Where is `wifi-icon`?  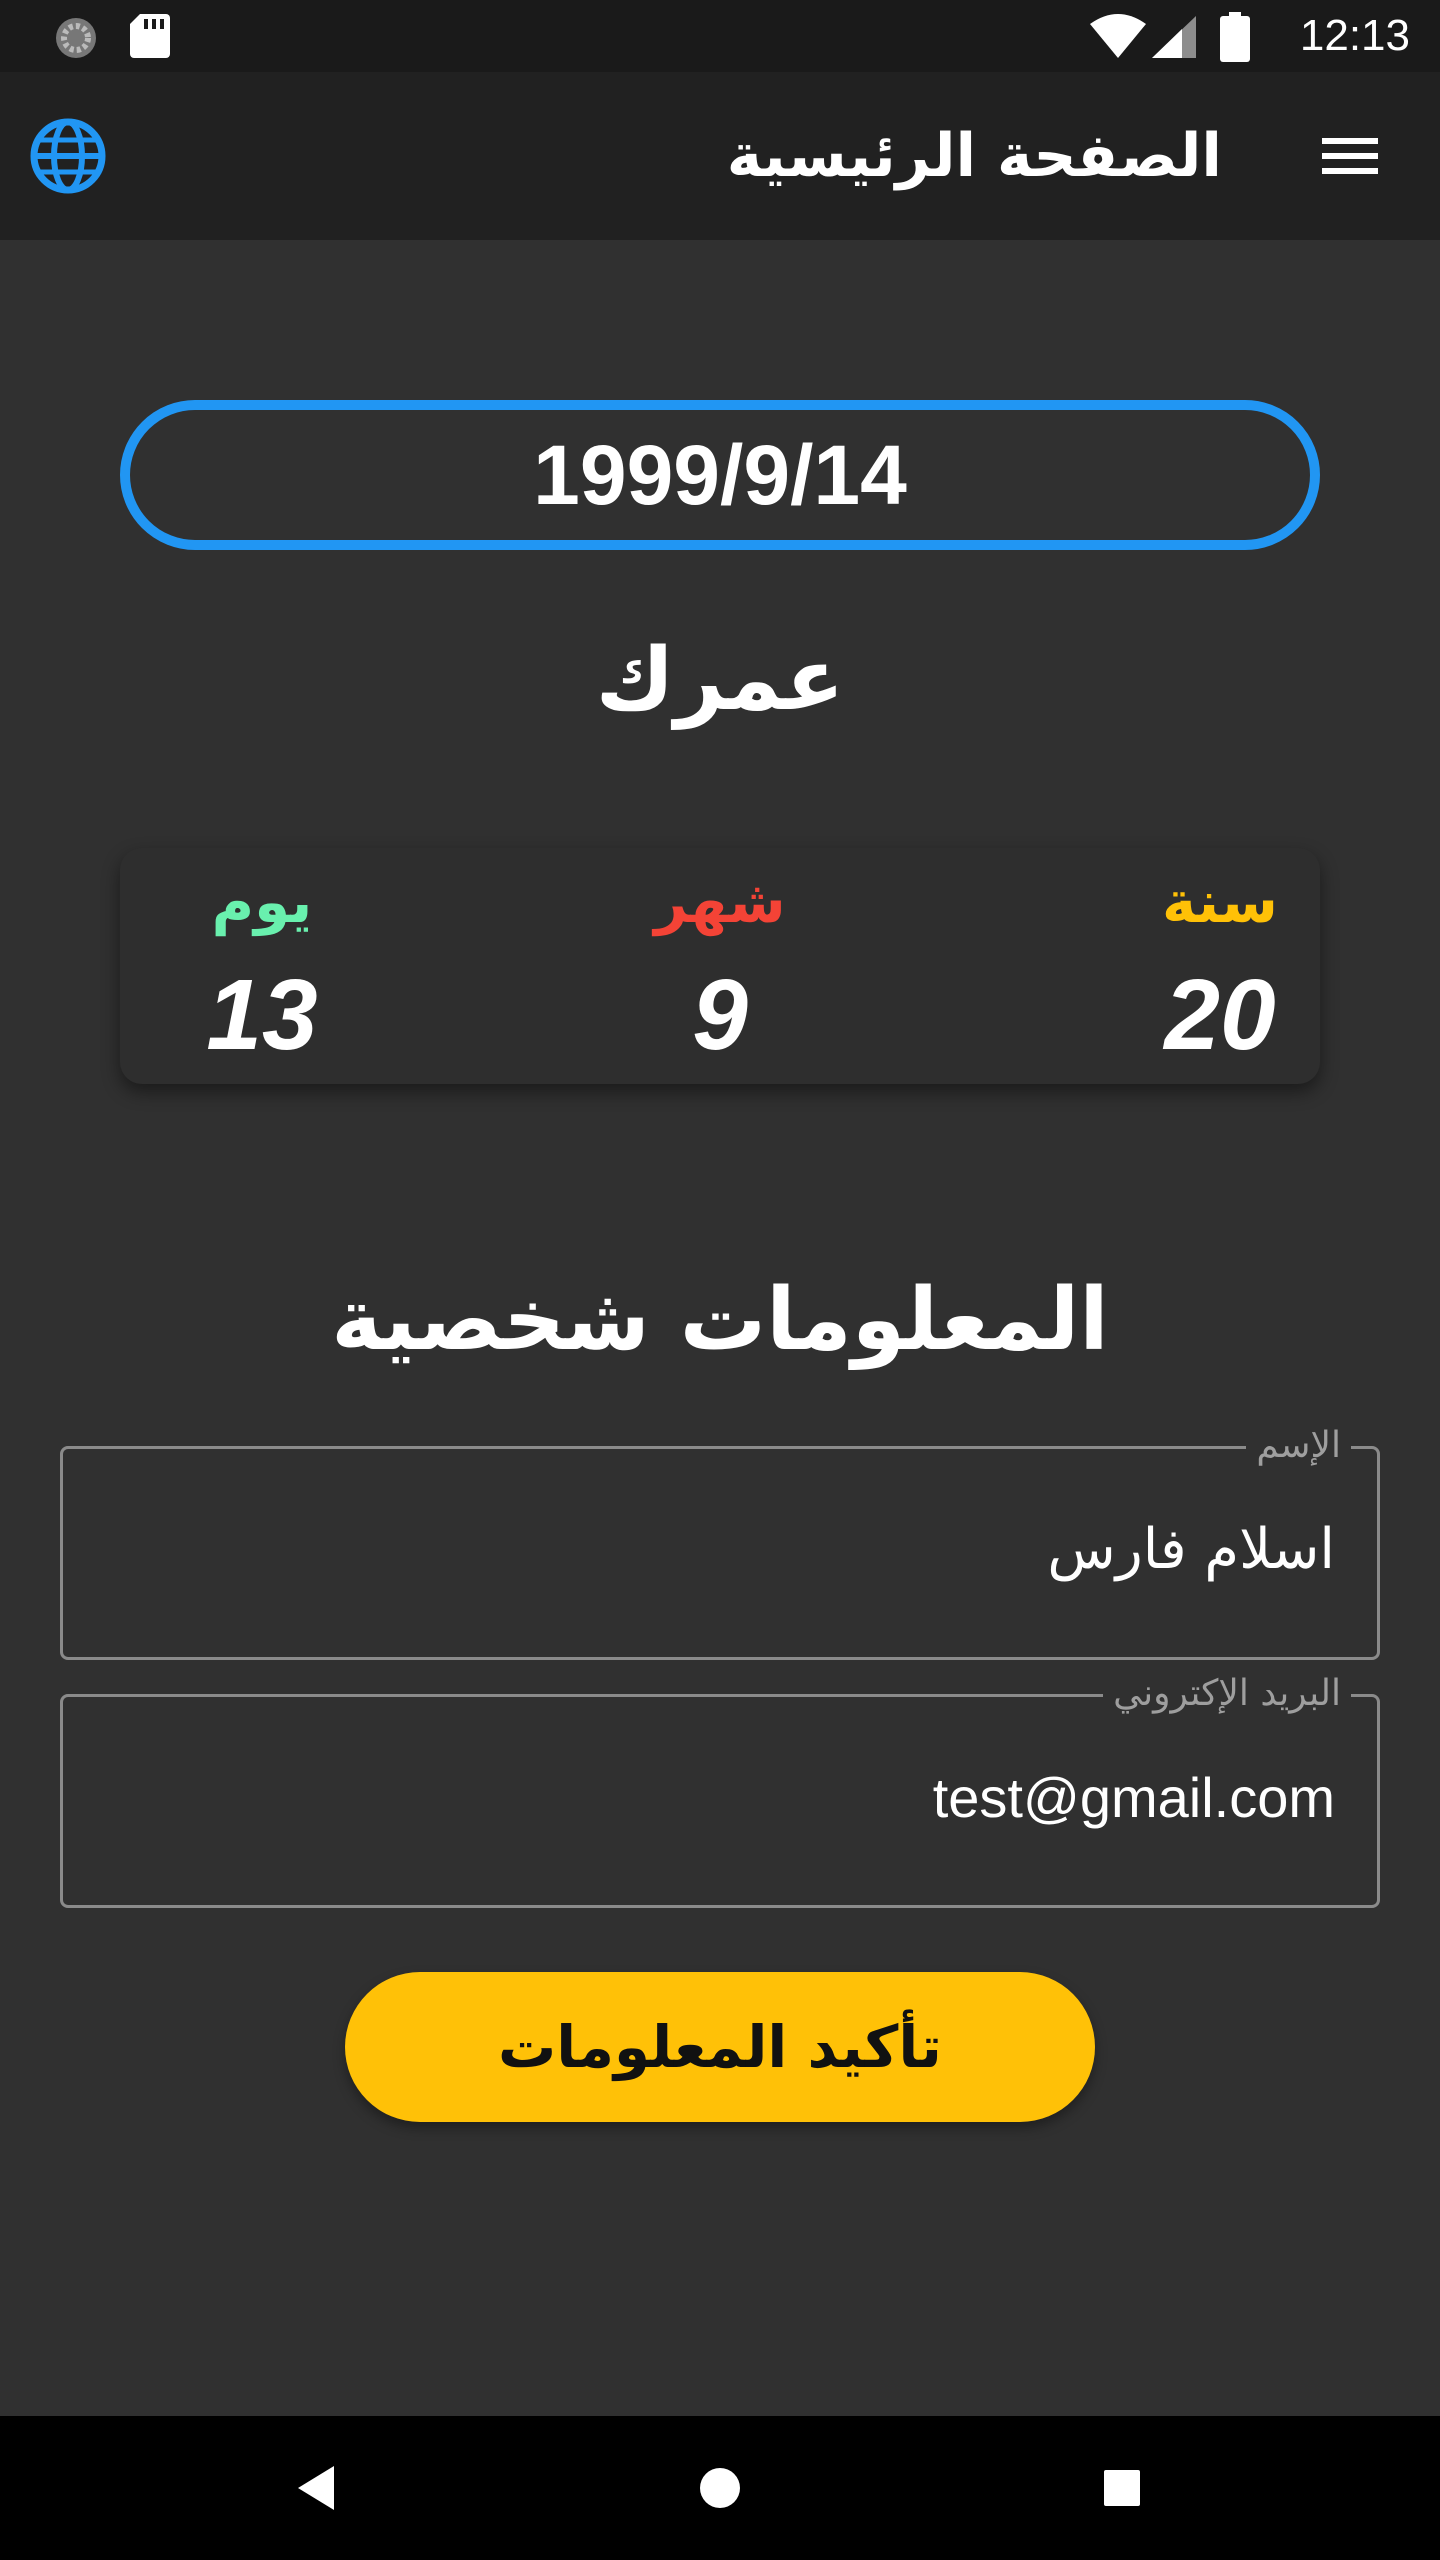
wifi-icon is located at coordinates (1118, 36).